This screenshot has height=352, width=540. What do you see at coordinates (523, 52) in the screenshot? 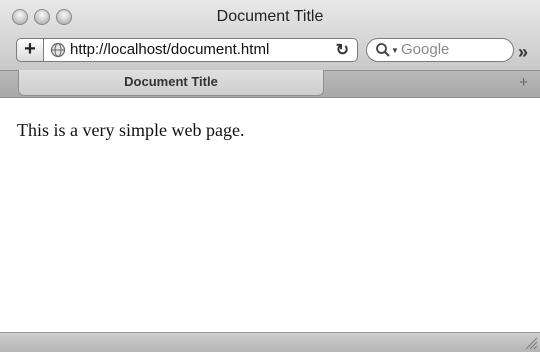
I see `chevron-double-right-icon: »` at bounding box center [523, 52].